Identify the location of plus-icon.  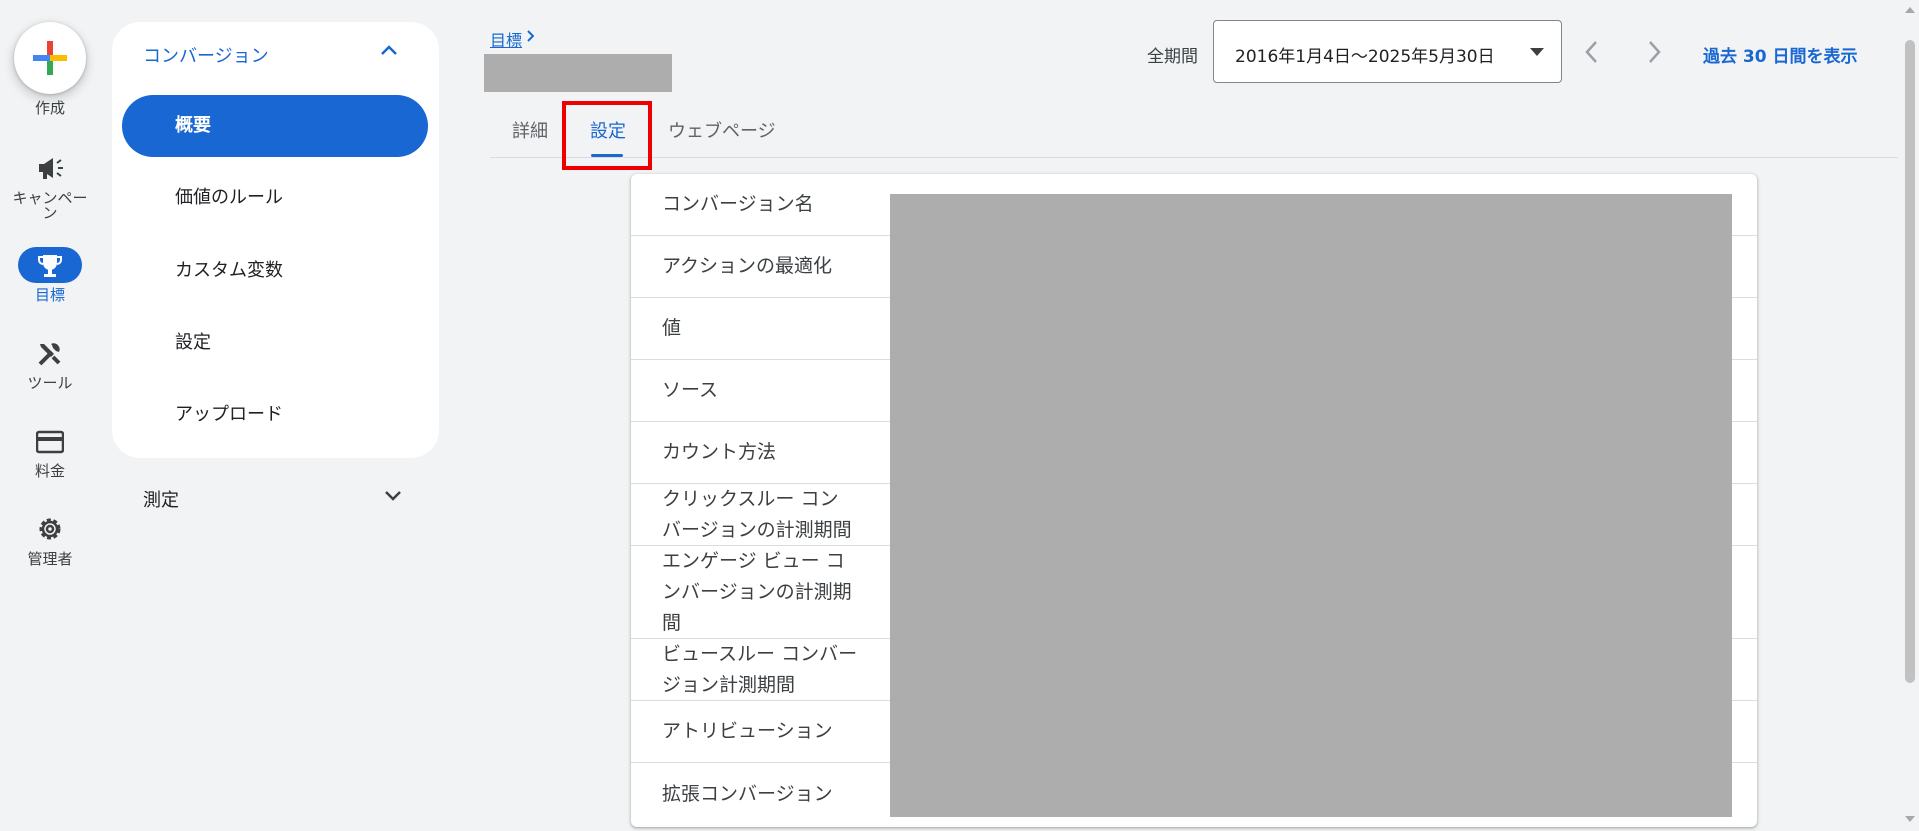
(50, 58).